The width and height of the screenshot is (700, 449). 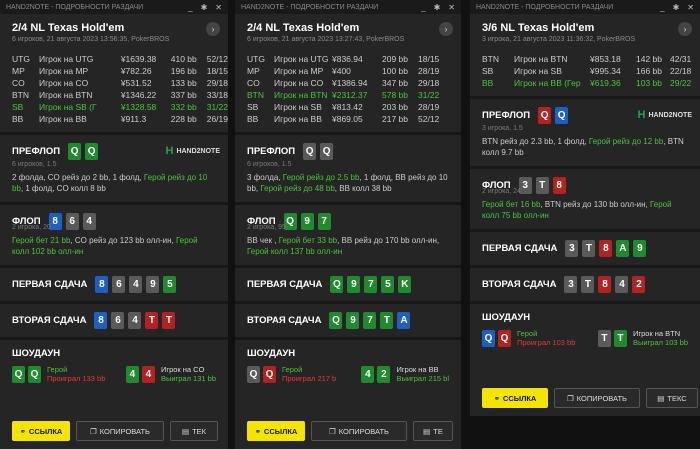 I want to click on board-card: 6, so click(x=118, y=320).